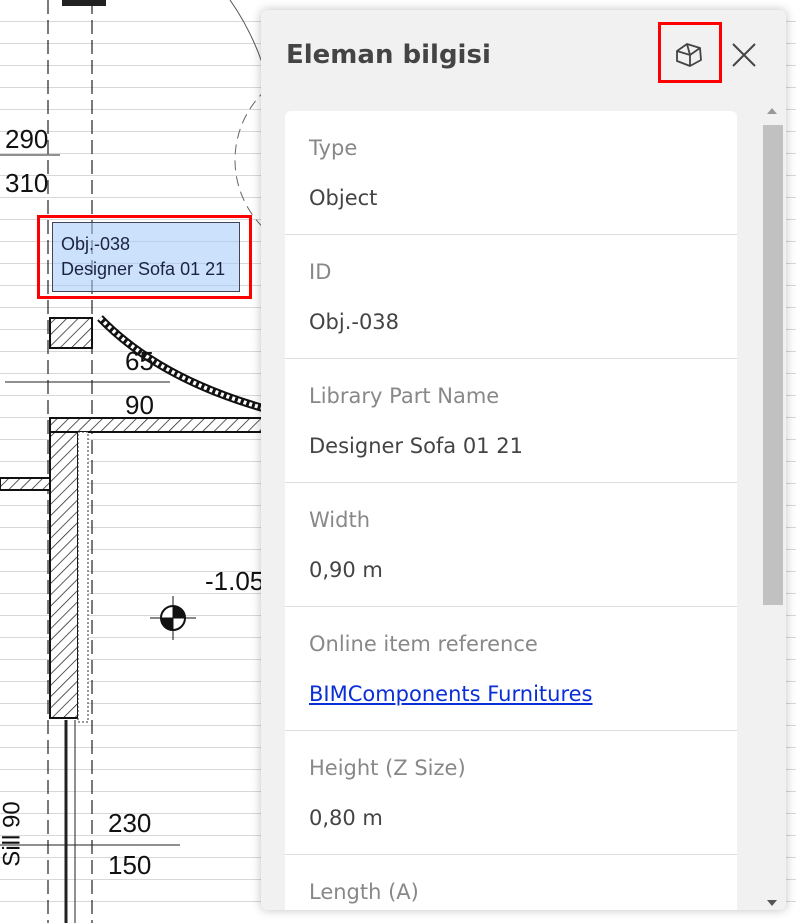 This screenshot has width=796, height=923. I want to click on property-id: ID Obj.-038, so click(511, 297).